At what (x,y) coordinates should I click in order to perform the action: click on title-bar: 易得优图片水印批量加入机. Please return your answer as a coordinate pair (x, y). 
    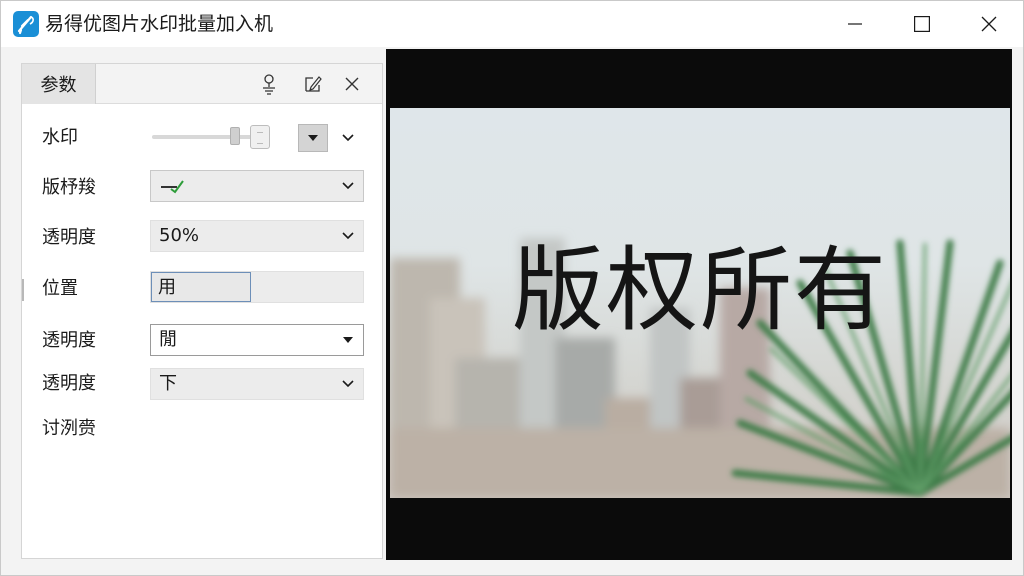
    Looking at the image, I should click on (512, 24).